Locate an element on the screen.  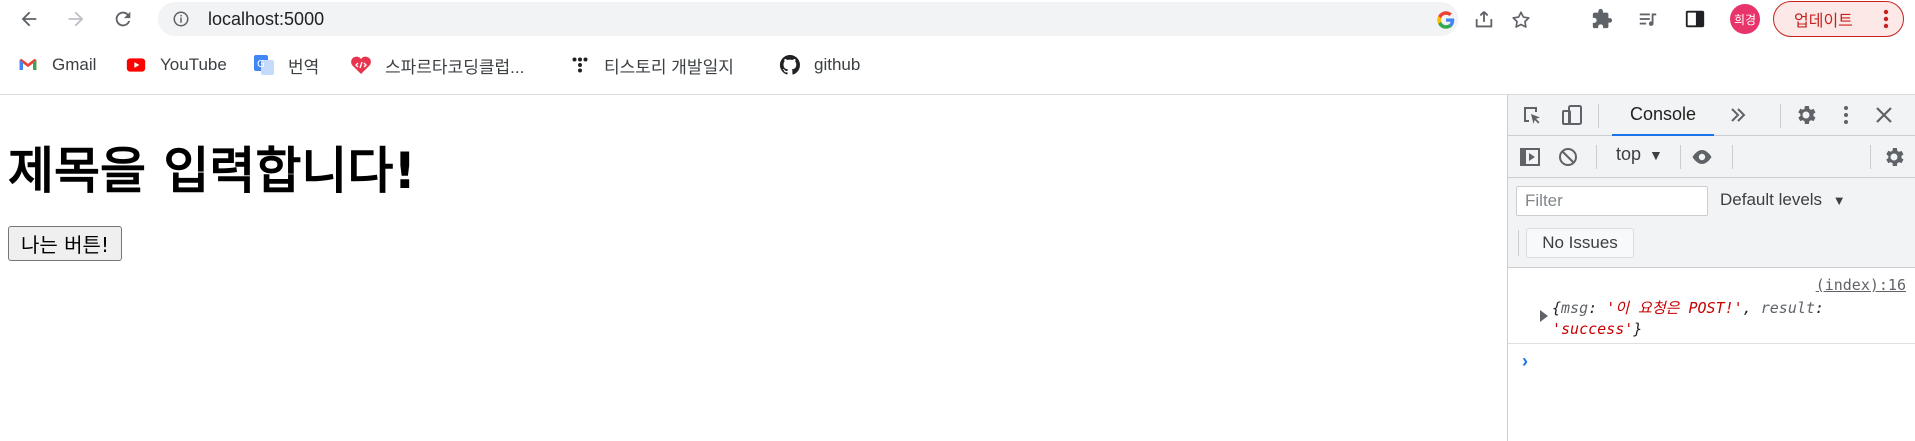
bookmark-gmail: Gmail is located at coordinates (56, 65).